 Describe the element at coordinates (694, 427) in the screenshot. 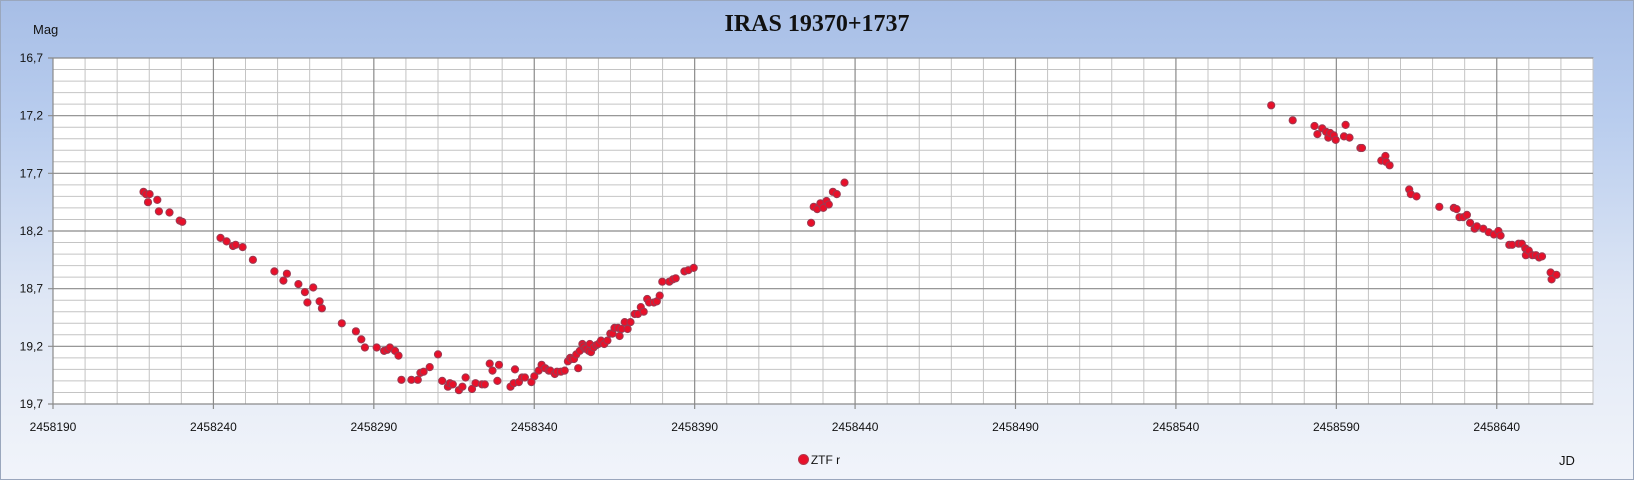

I see `x-tick-label: 2458390` at that location.